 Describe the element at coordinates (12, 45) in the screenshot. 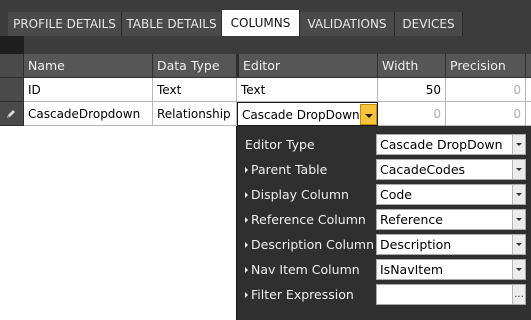

I see `grid-corner` at that location.